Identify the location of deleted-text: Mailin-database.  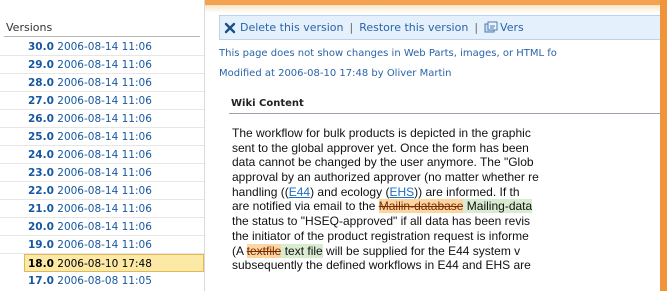
(421, 206).